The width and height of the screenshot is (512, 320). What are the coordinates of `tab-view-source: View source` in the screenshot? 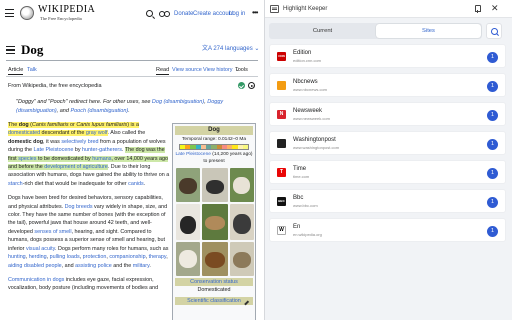 It's located at (187, 70).